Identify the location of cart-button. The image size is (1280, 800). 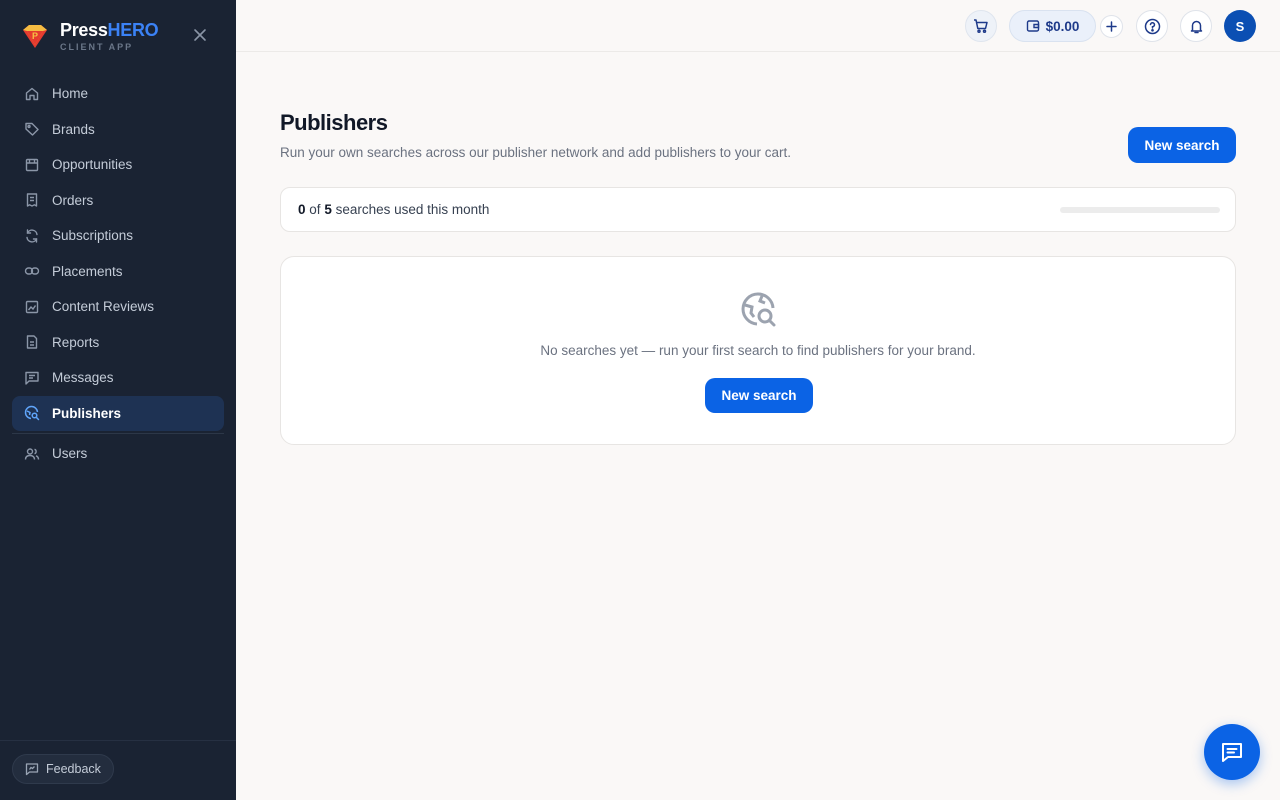
(981, 26).